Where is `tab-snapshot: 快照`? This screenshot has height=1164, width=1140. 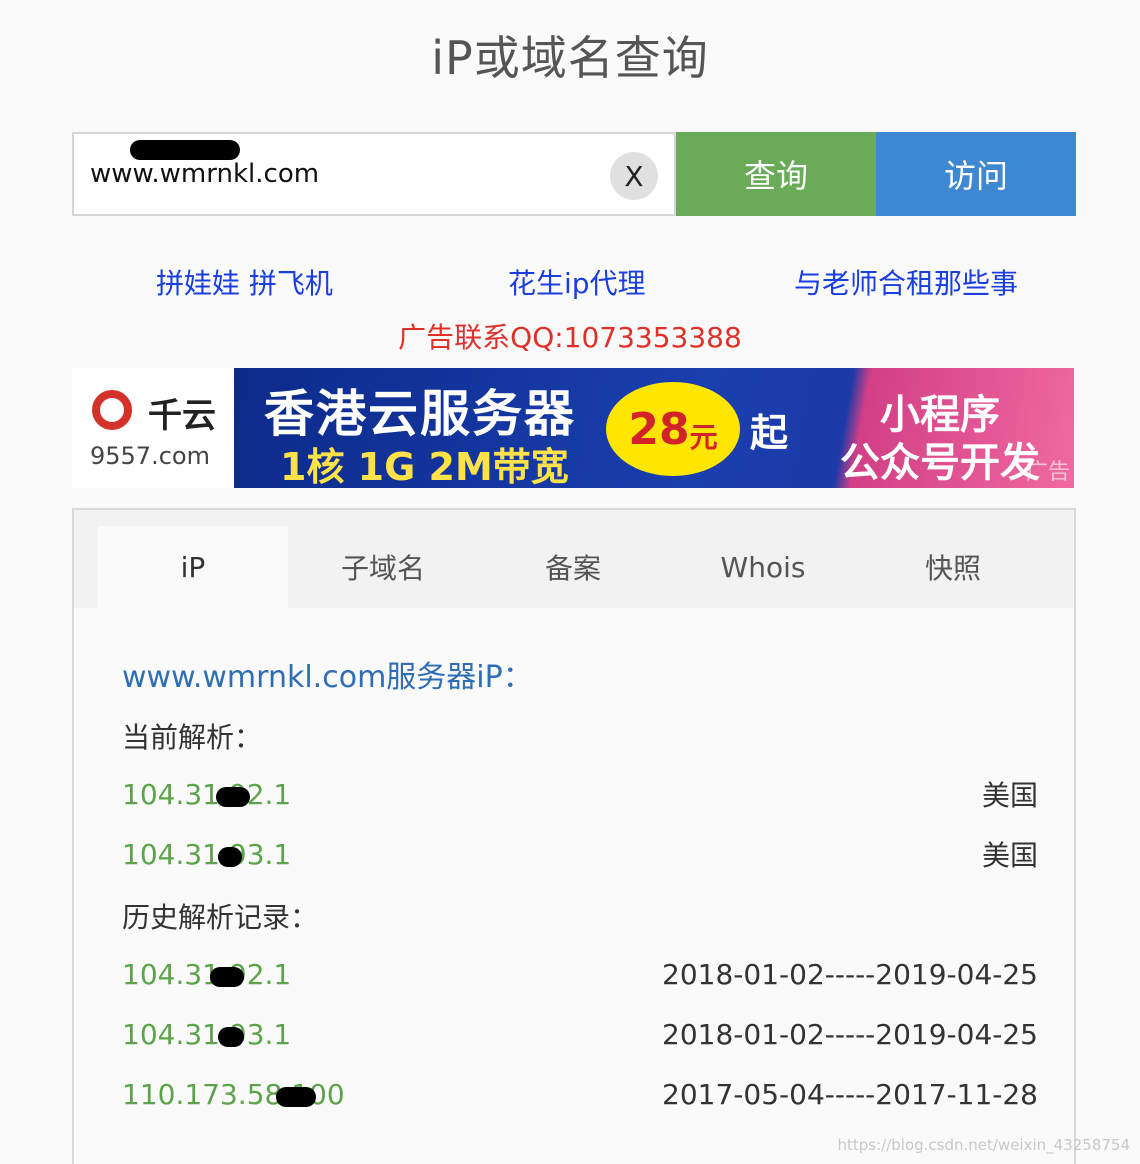 tab-snapshot: 快照 is located at coordinates (953, 567).